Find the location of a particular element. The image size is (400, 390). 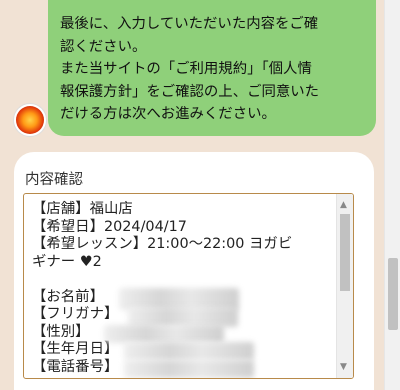

redacted-phone is located at coordinates (189, 369).